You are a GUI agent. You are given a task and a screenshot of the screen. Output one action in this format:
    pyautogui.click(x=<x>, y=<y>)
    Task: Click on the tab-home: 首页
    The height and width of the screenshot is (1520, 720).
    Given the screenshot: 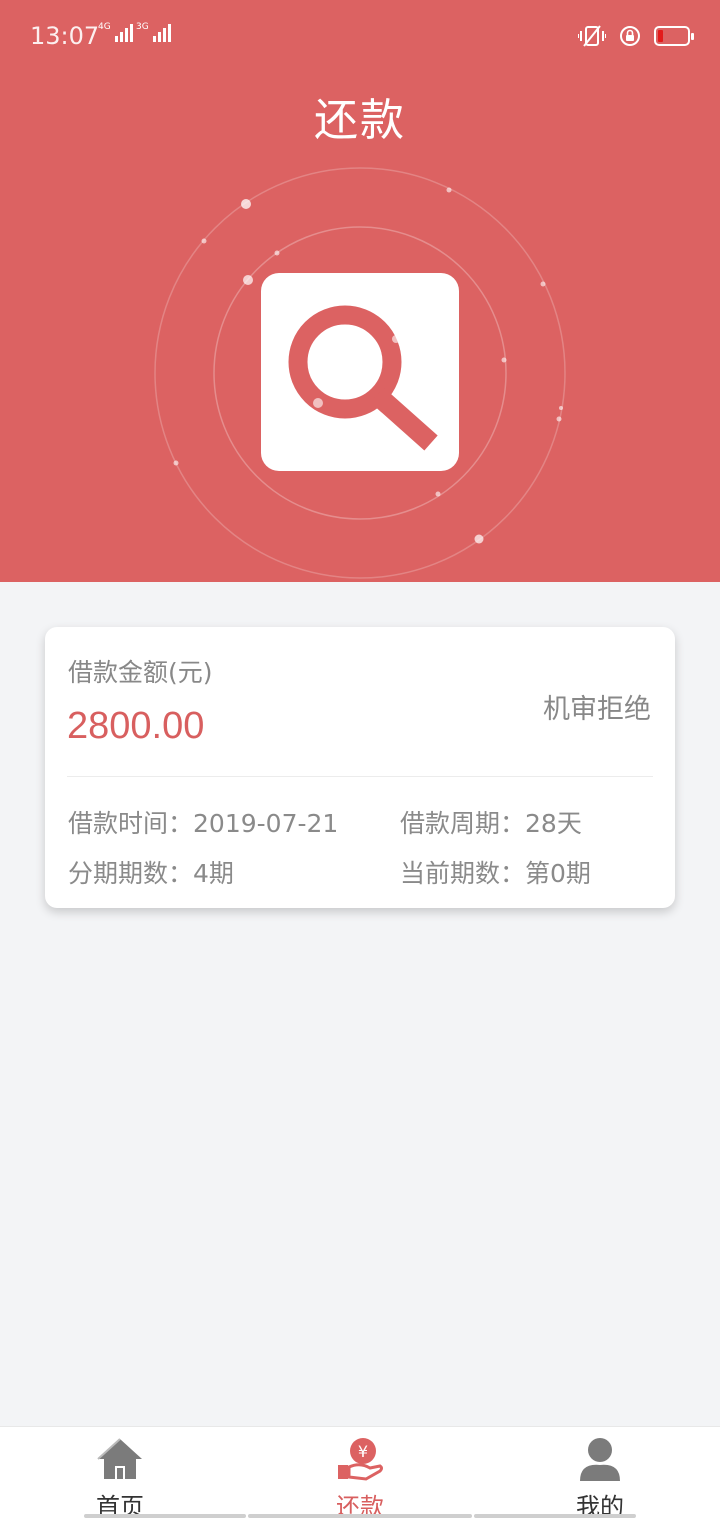 What is the action you would take?
    pyautogui.click(x=120, y=1473)
    